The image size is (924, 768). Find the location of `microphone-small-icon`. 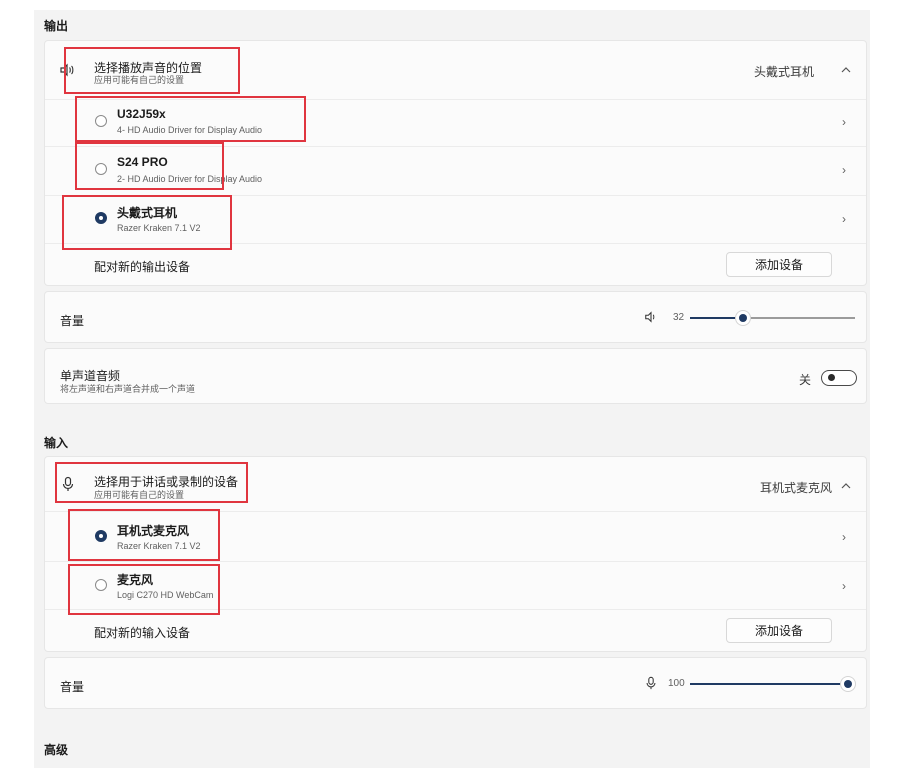

microphone-small-icon is located at coordinates (651, 683).